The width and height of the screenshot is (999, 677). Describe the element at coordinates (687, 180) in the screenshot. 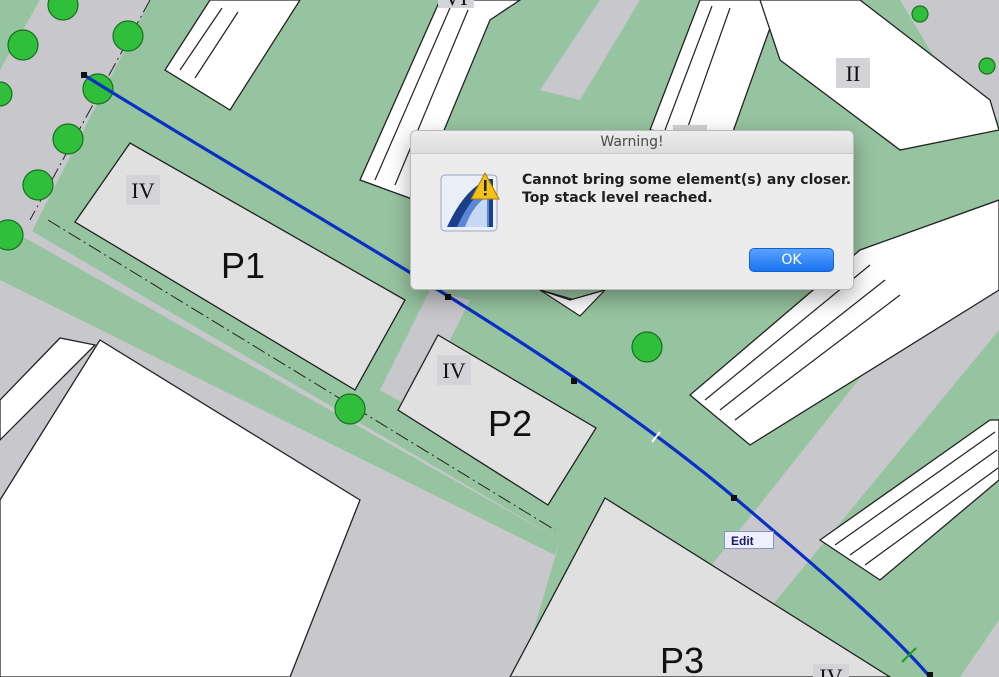

I see `dialog-message-line1: Cannot bring some element(s) any closer.` at that location.